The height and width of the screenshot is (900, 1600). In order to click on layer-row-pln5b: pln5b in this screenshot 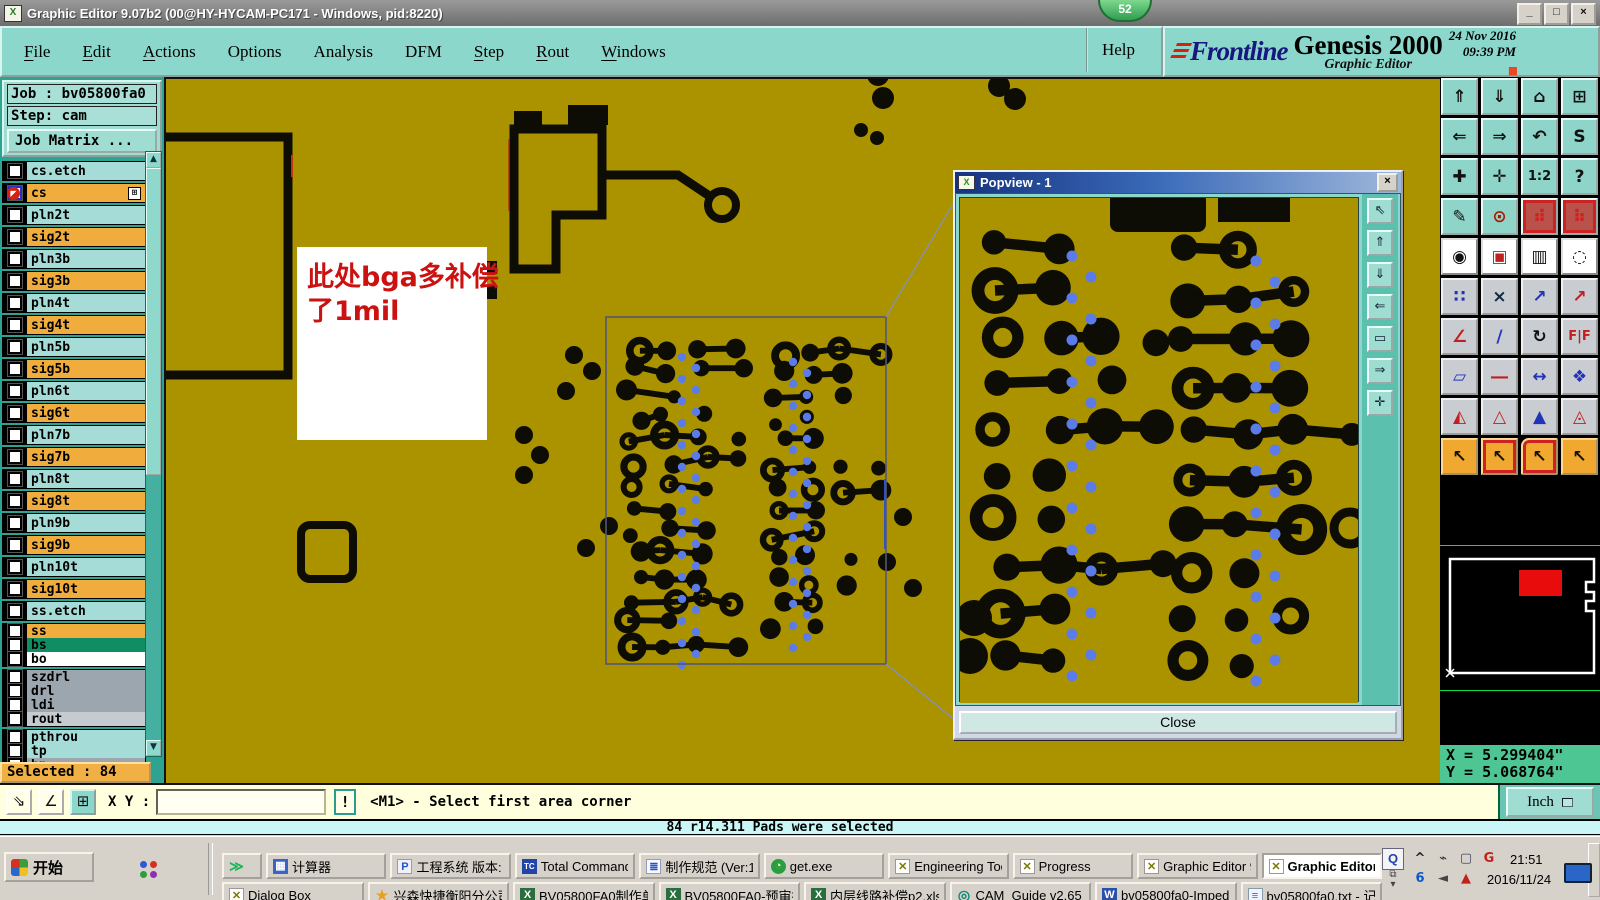, I will do `click(74, 347)`.